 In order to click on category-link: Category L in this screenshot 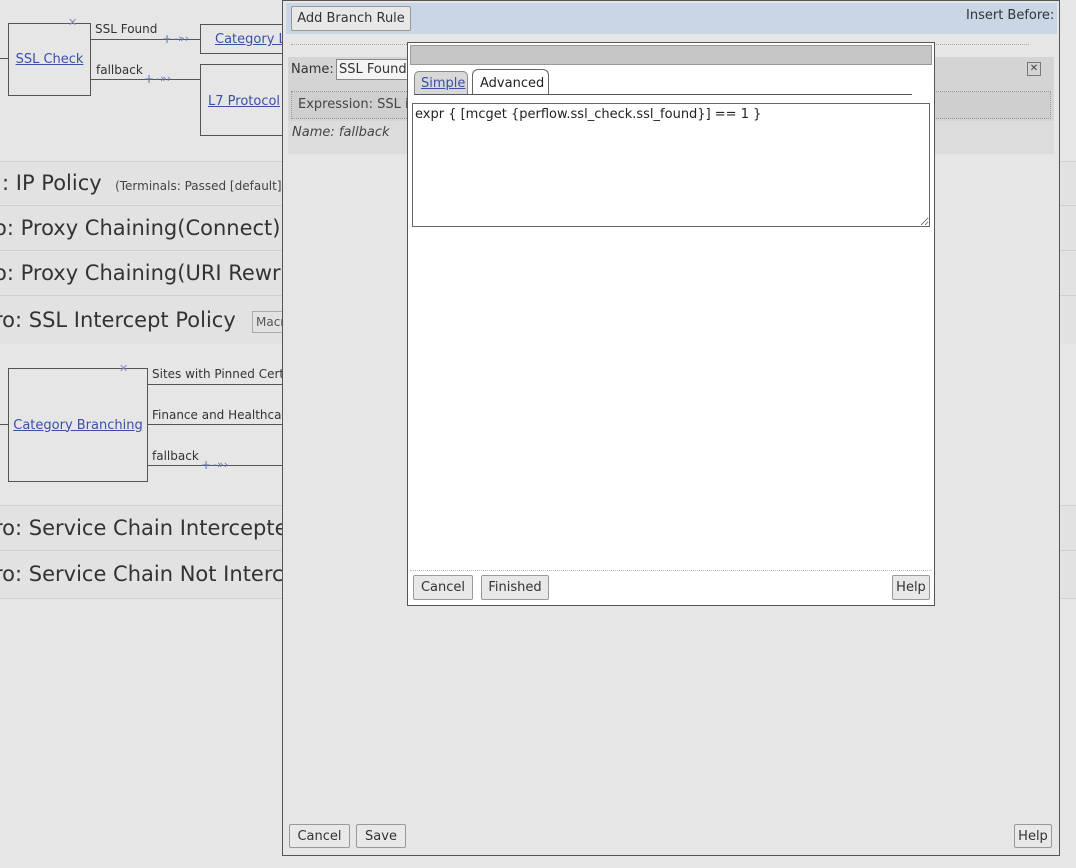, I will do `click(250, 39)`.